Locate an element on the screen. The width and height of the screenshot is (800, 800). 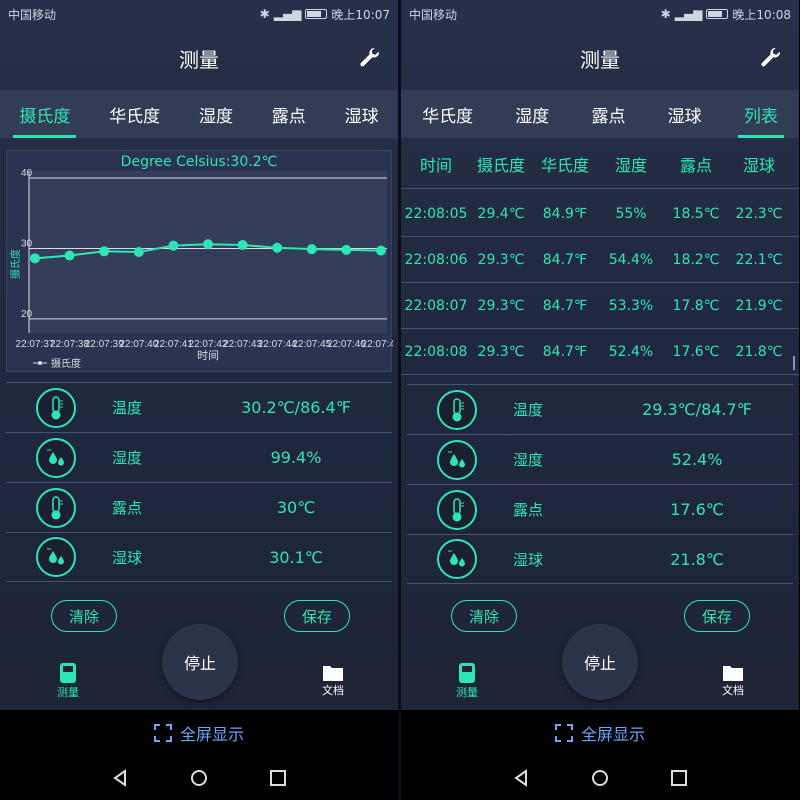
measurement-value: 30℃ is located at coordinates (296, 507).